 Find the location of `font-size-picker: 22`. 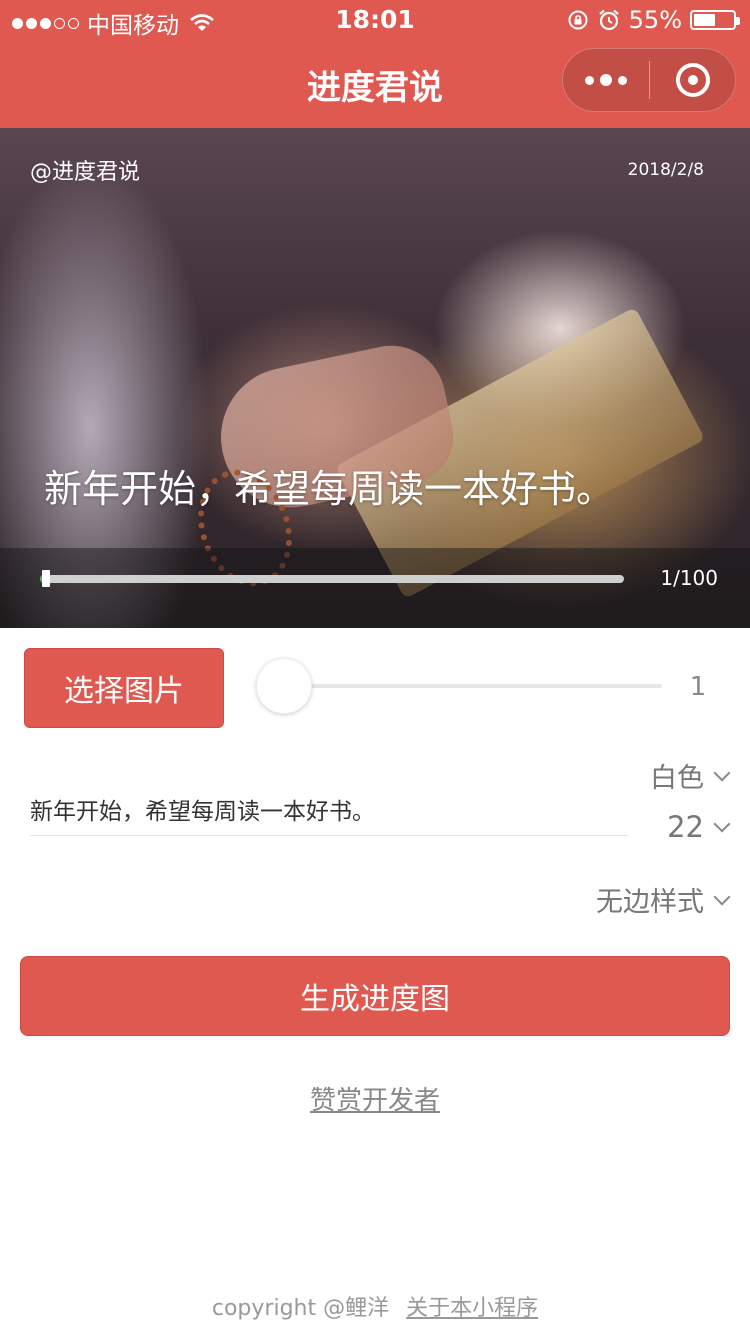

font-size-picker: 22 is located at coordinates (699, 827).